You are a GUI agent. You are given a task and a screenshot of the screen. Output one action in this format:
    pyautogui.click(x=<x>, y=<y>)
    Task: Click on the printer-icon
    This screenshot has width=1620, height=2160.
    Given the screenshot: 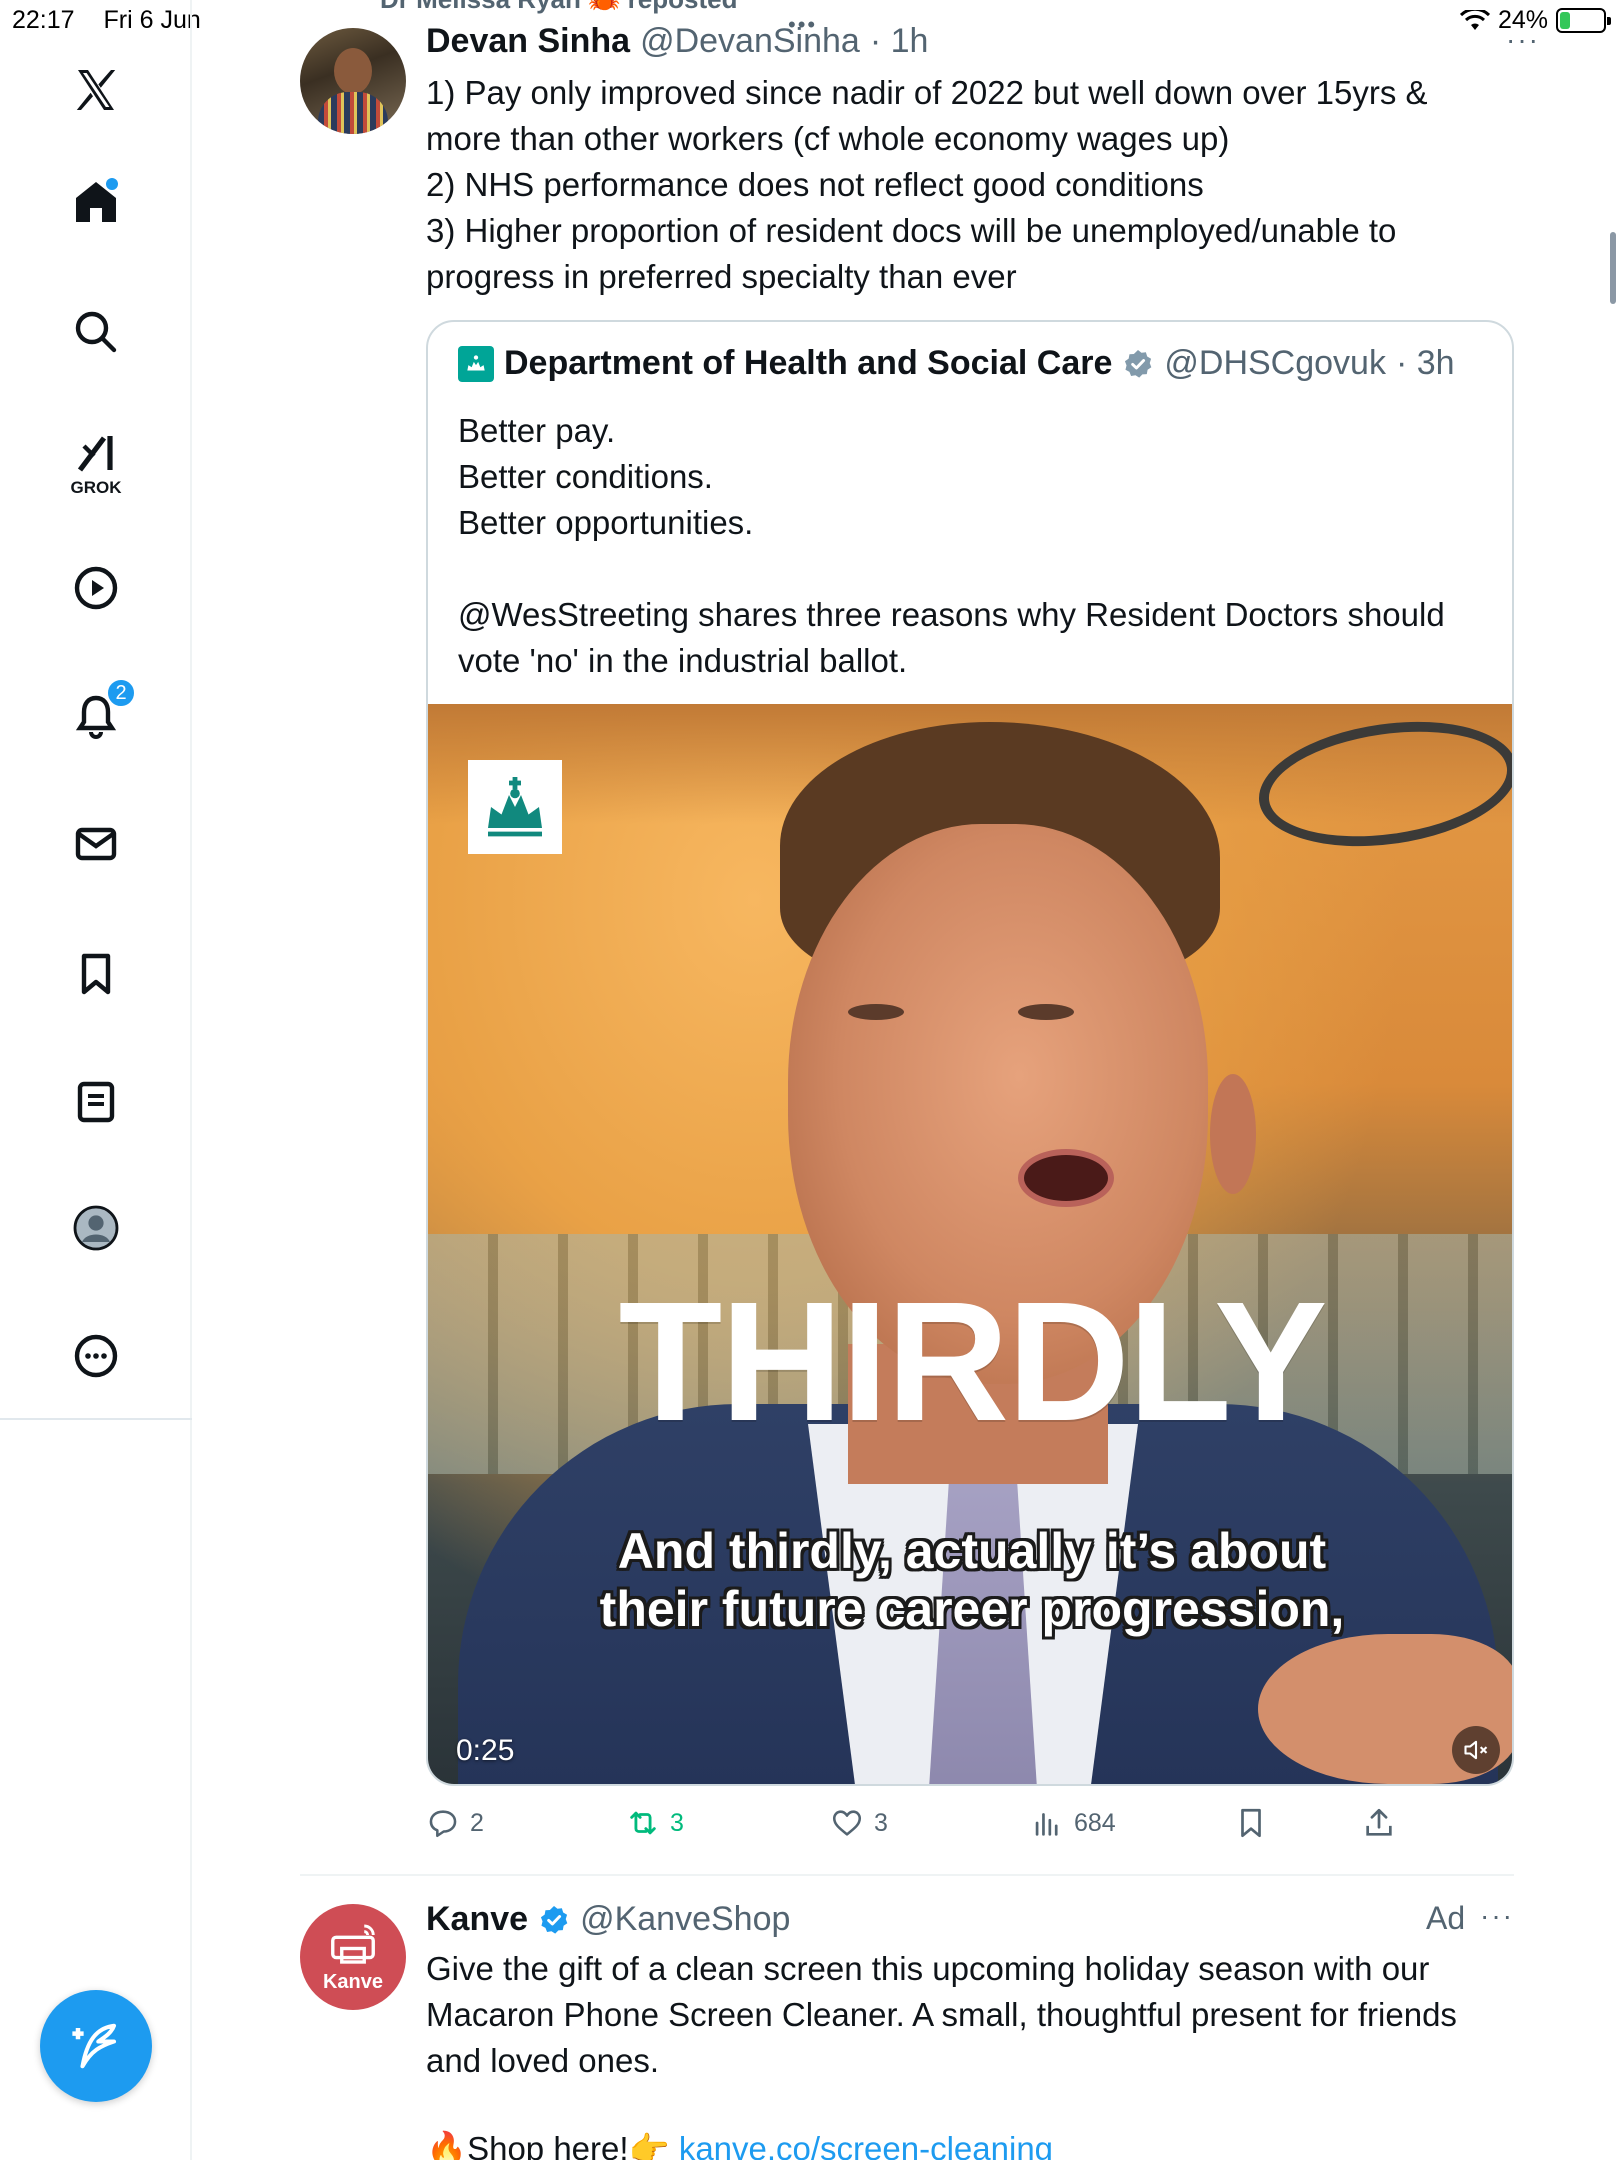 What is the action you would take?
    pyautogui.click(x=353, y=1944)
    